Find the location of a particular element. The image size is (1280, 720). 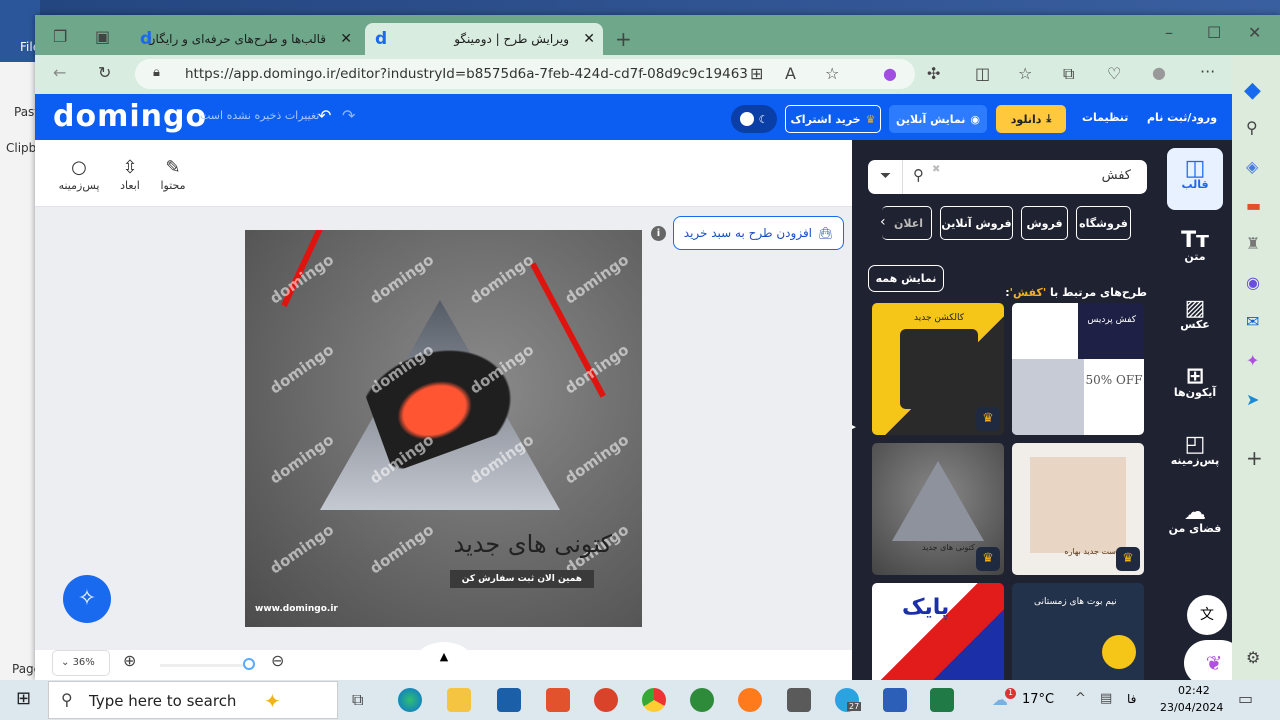

profile-avatar-icon: ● is located at coordinates (1159, 73).